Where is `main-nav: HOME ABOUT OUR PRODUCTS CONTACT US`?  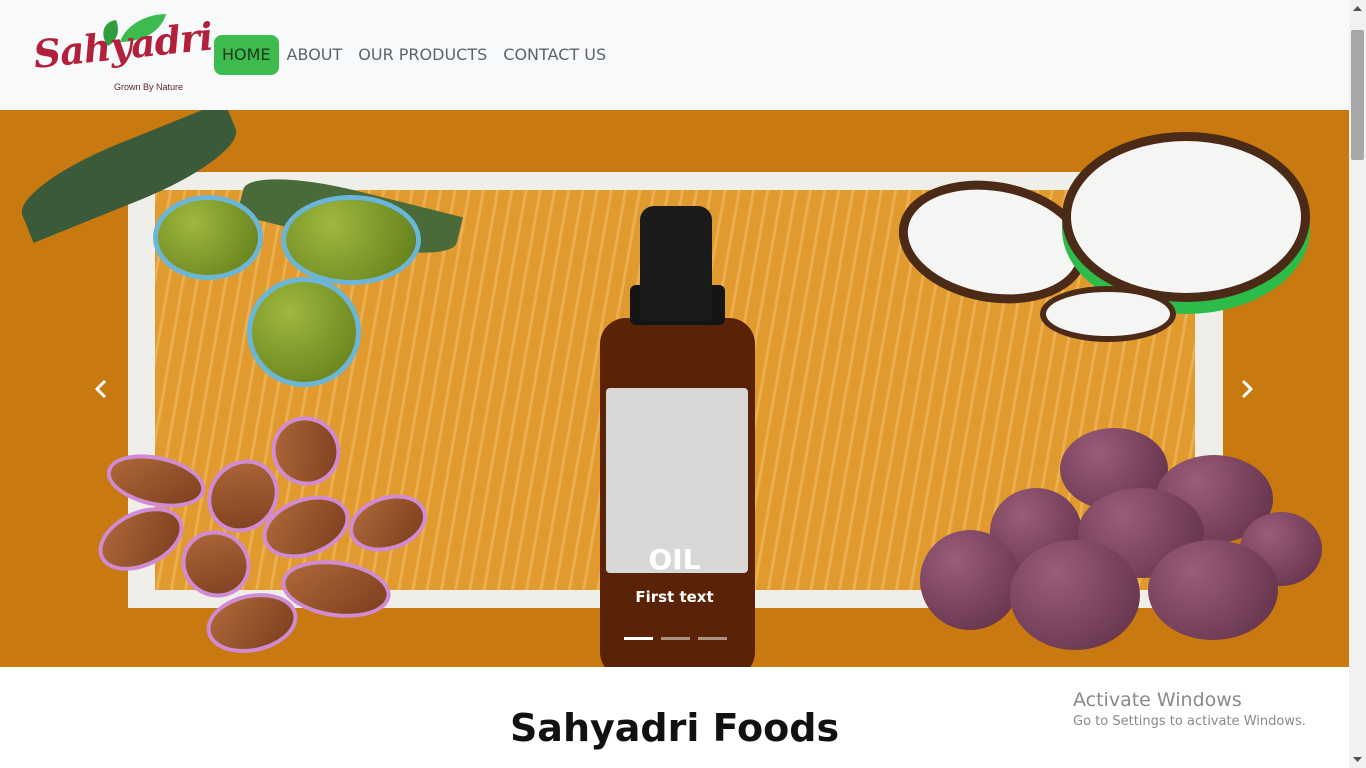
main-nav: HOME ABOUT OUR PRODUCTS CONTACT US is located at coordinates (414, 55).